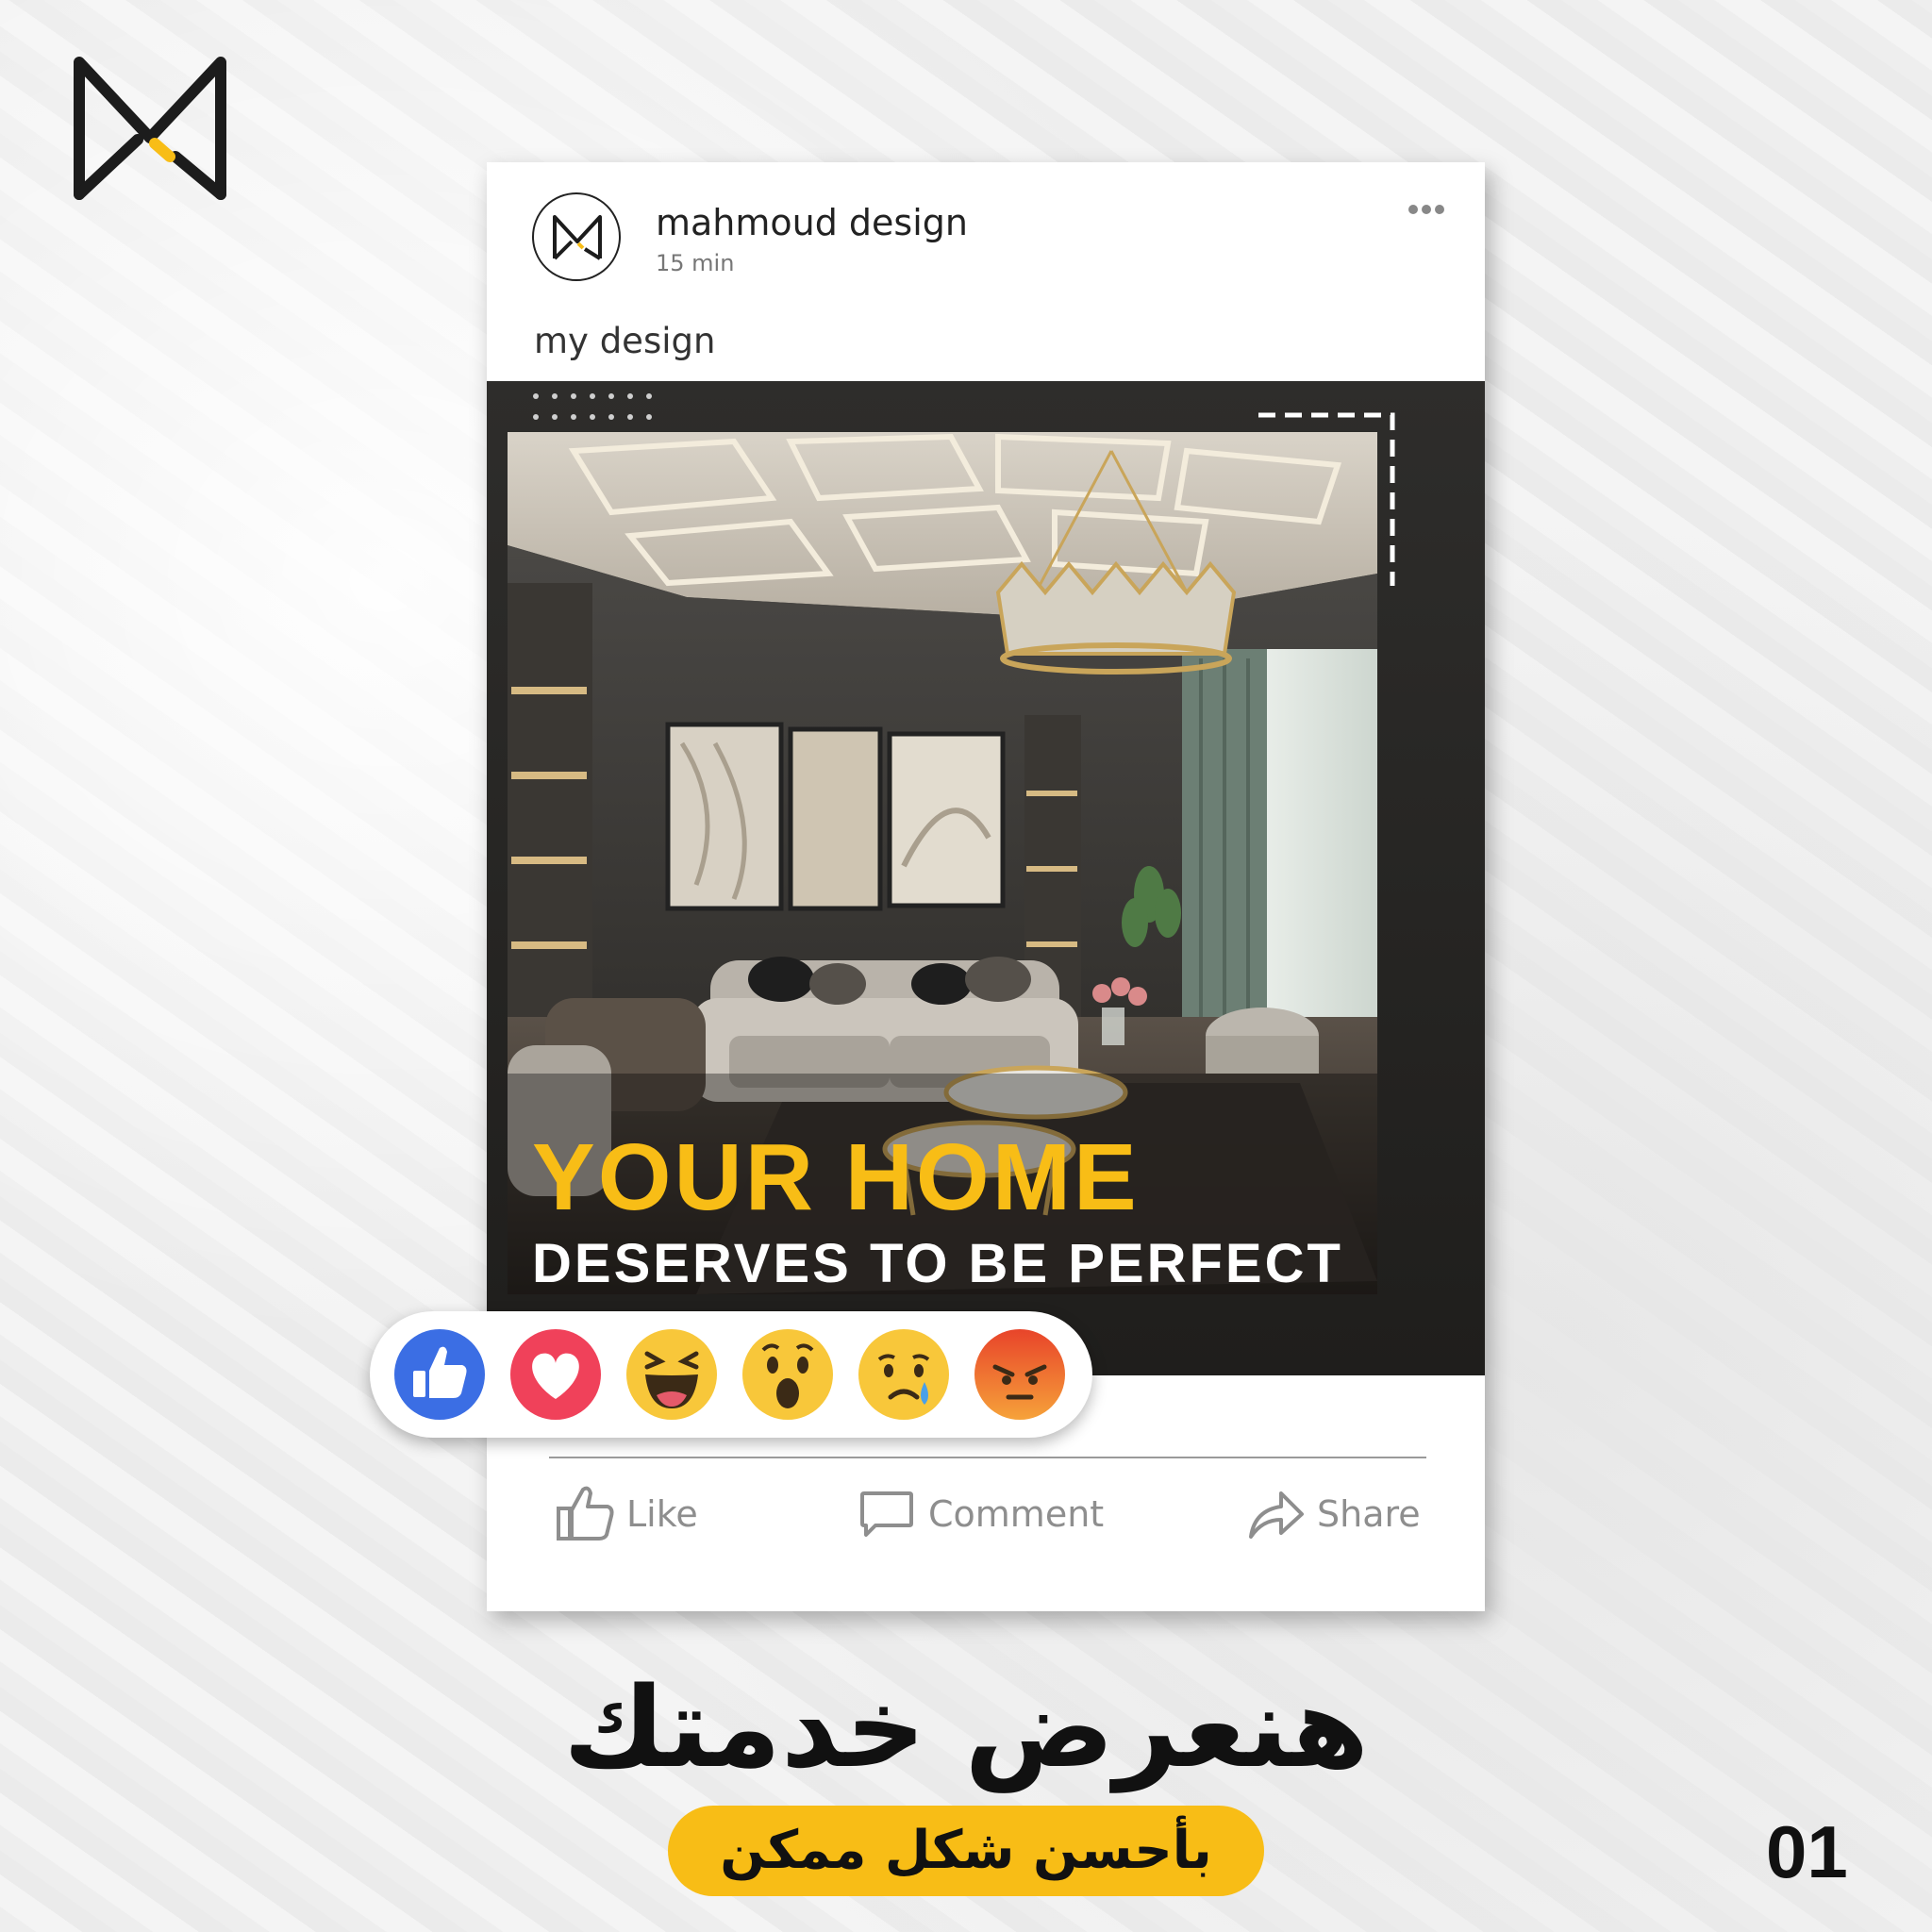 This screenshot has height=1932, width=1932. Describe the element at coordinates (1369, 1514) in the screenshot. I see `share-label: Share` at that location.